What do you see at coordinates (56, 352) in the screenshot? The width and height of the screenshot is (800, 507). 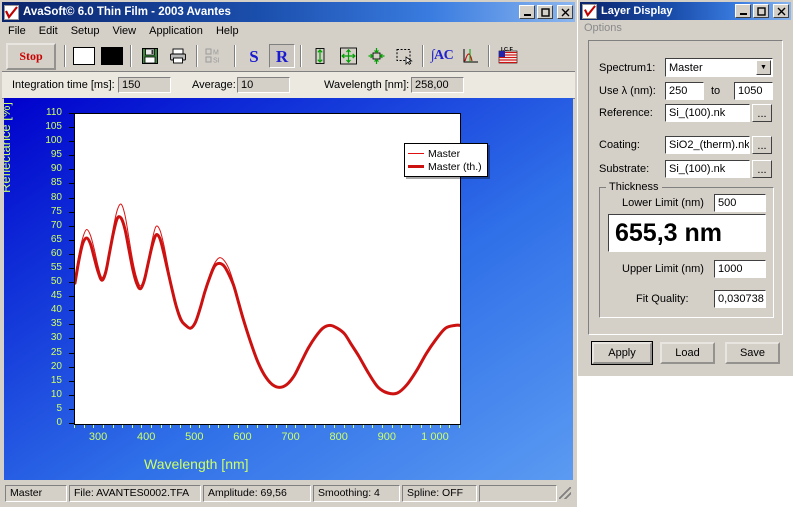 I see `y-tick-label: 25` at bounding box center [56, 352].